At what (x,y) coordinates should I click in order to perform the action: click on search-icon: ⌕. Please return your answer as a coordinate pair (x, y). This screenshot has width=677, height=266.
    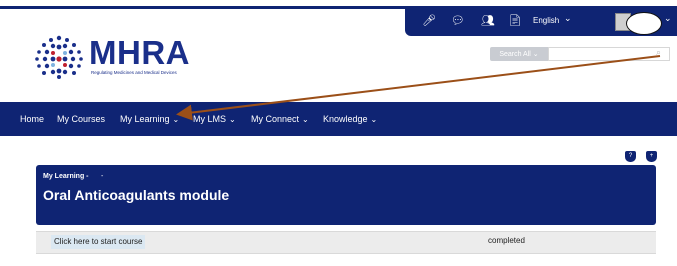
    Looking at the image, I should click on (658, 53).